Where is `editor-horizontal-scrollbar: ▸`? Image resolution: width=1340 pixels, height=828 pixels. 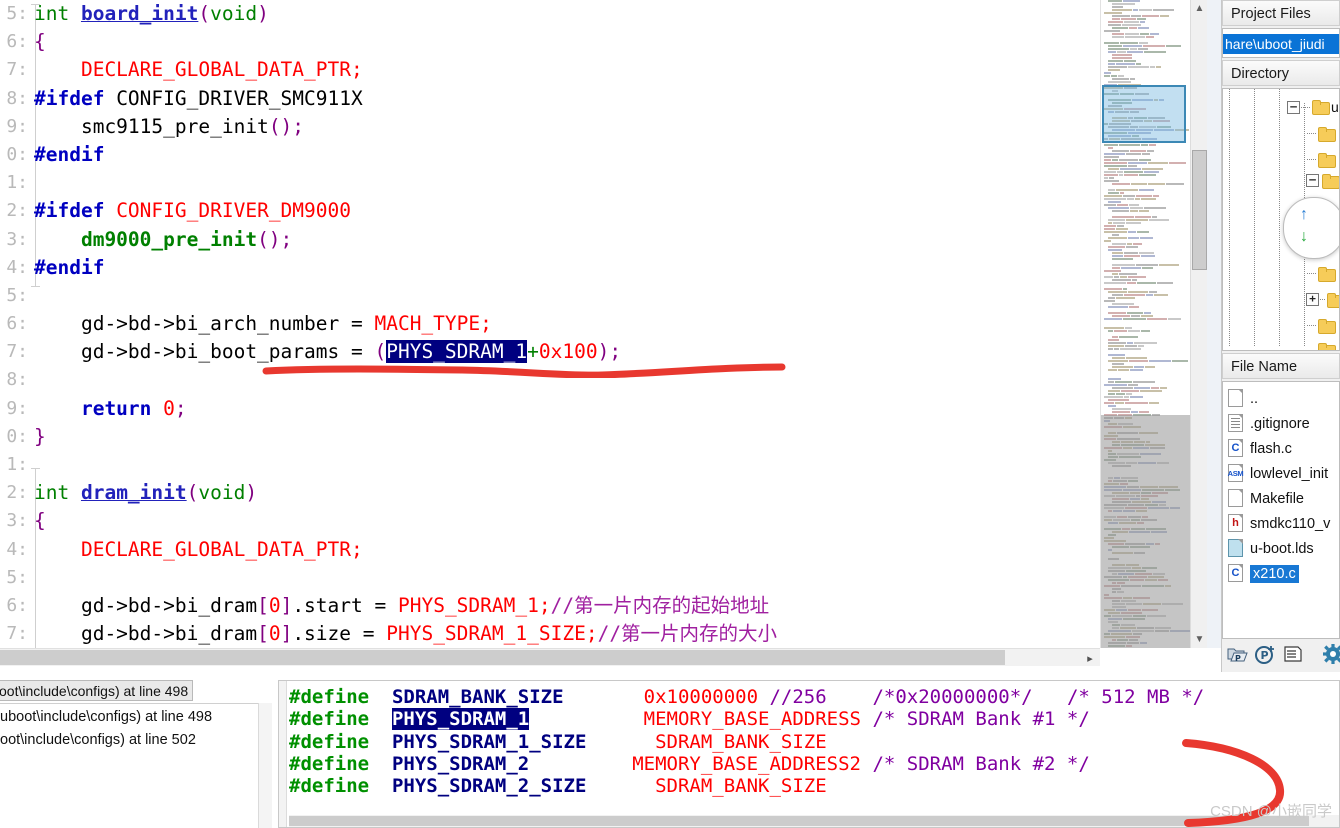
editor-horizontal-scrollbar: ▸ is located at coordinates (550, 657).